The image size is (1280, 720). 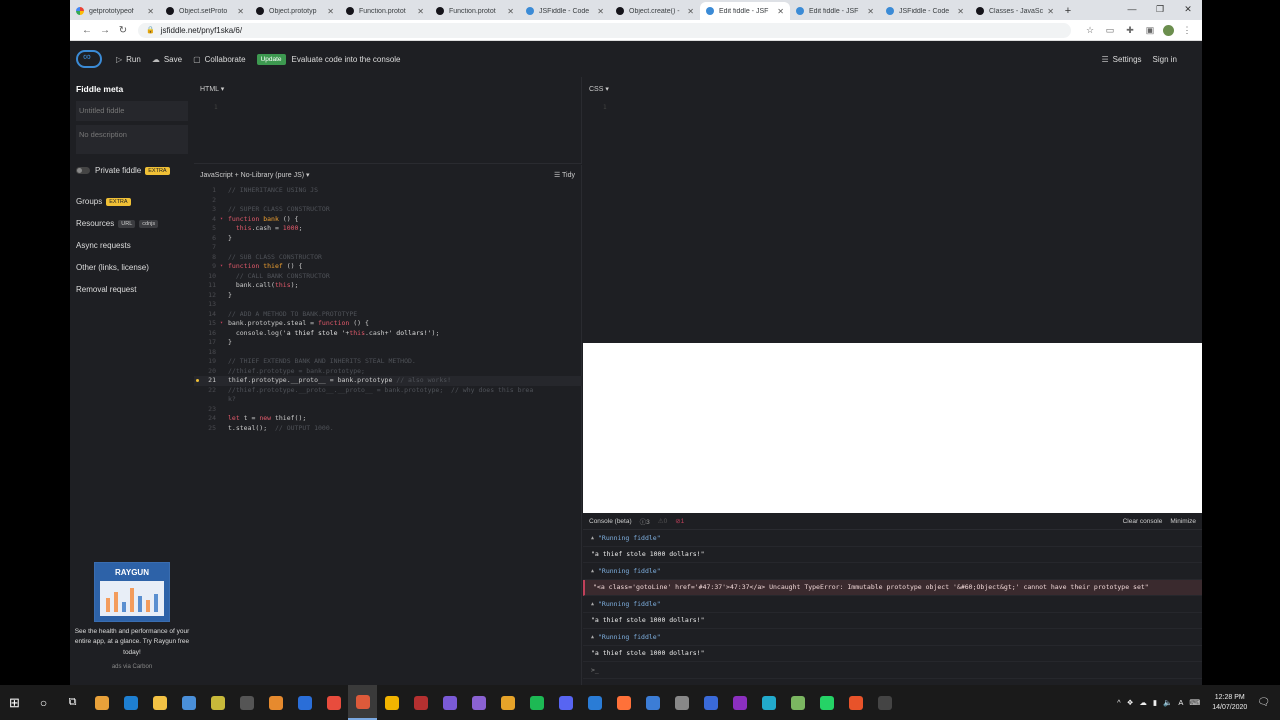 What do you see at coordinates (388, 324) in the screenshot?
I see `code-line: 15 ▾ bank.prototype.steal = function () {` at bounding box center [388, 324].